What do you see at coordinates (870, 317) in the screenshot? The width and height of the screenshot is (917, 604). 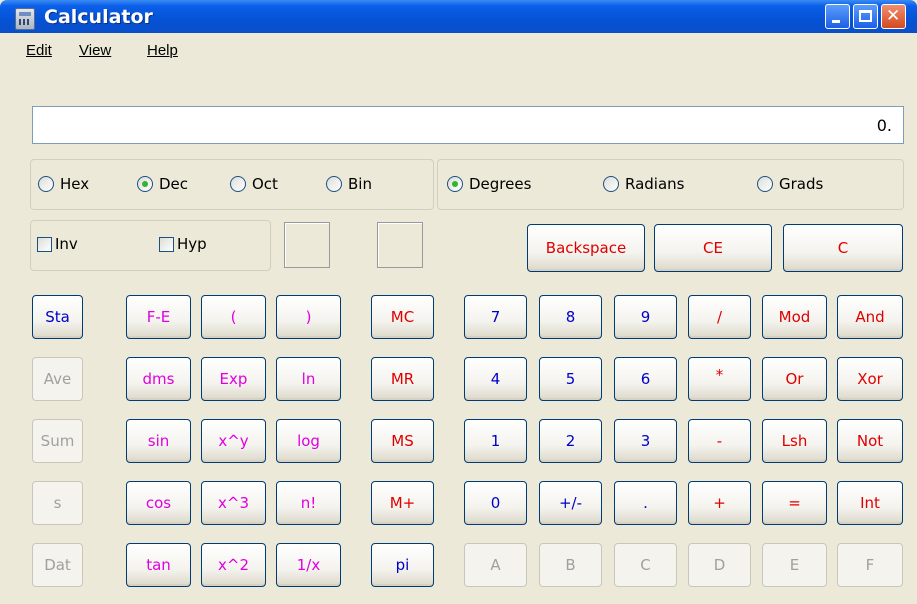 I see `and-button: And` at bounding box center [870, 317].